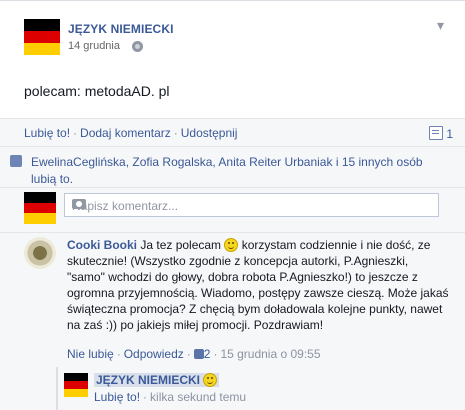  Describe the element at coordinates (137, 46) in the screenshot. I see `globe-icon` at that location.